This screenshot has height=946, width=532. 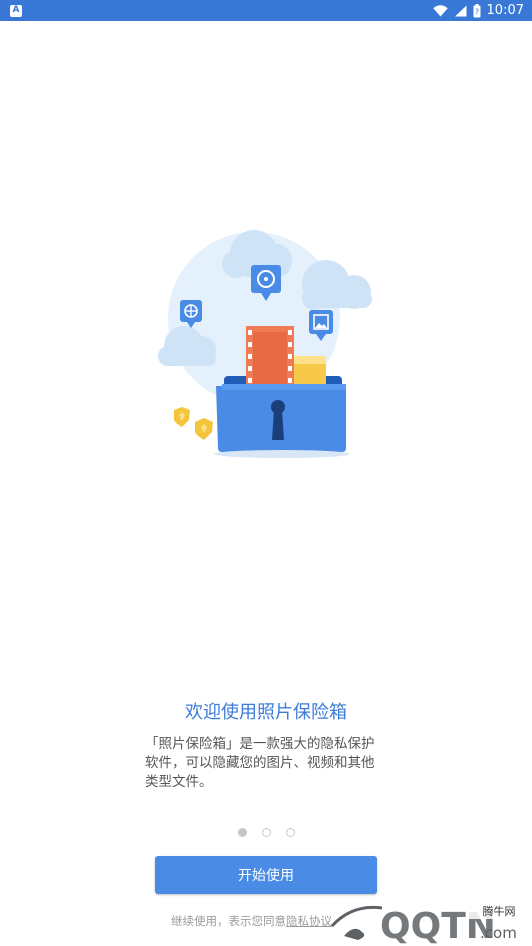 I want to click on consent-text: 继续使用，表示您同意隐私协议, so click(x=251, y=921).